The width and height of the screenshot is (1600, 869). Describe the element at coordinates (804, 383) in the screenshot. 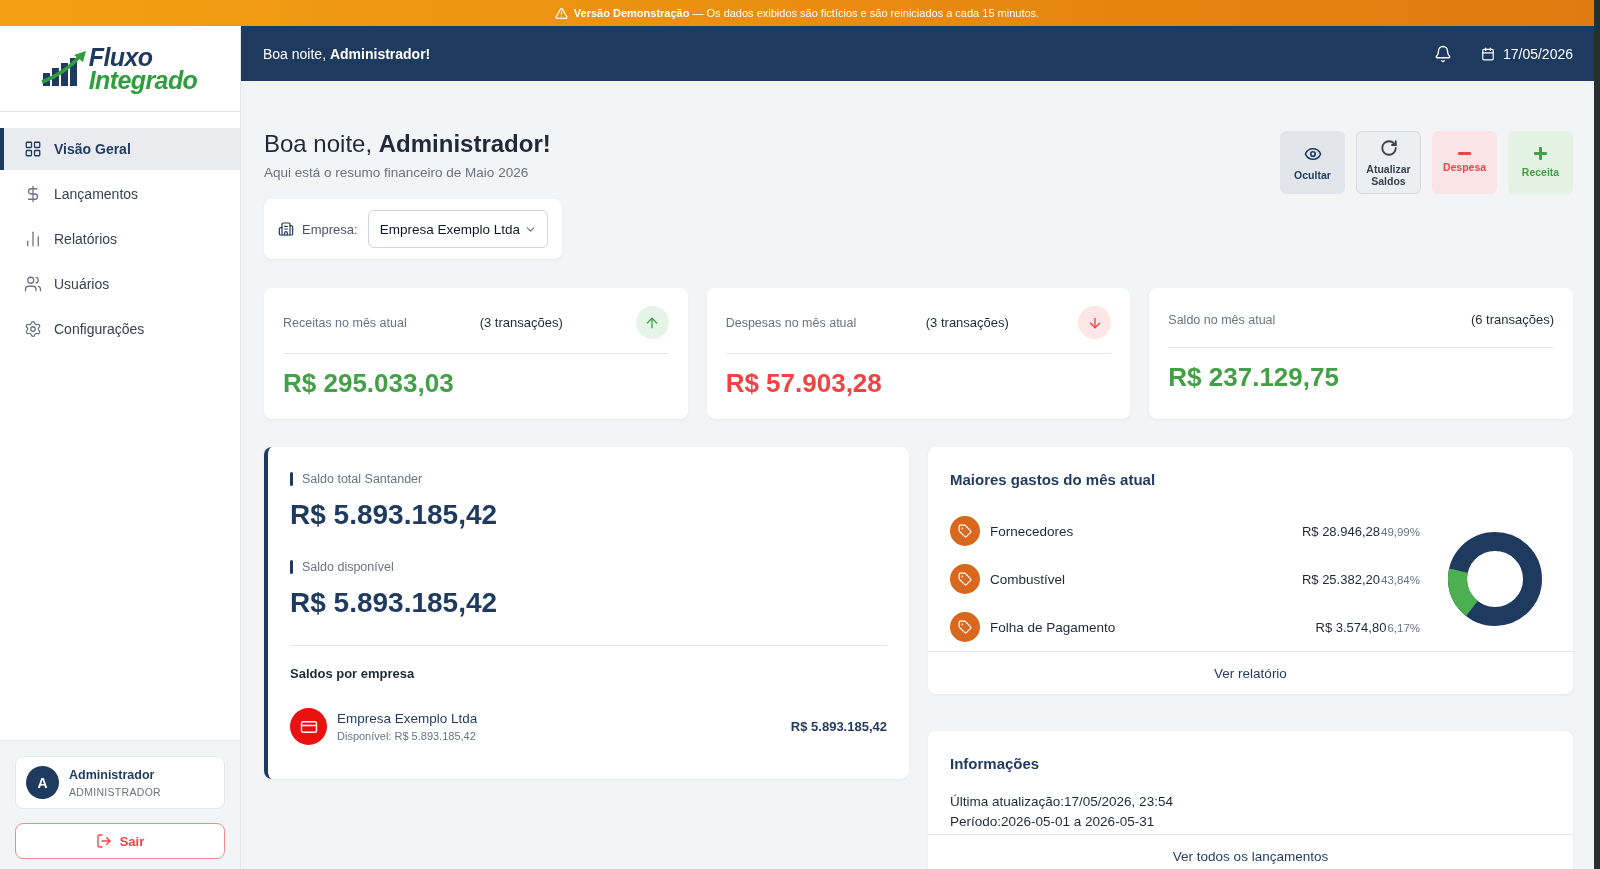

I see `summary-value: R$ 57.903,28` at that location.